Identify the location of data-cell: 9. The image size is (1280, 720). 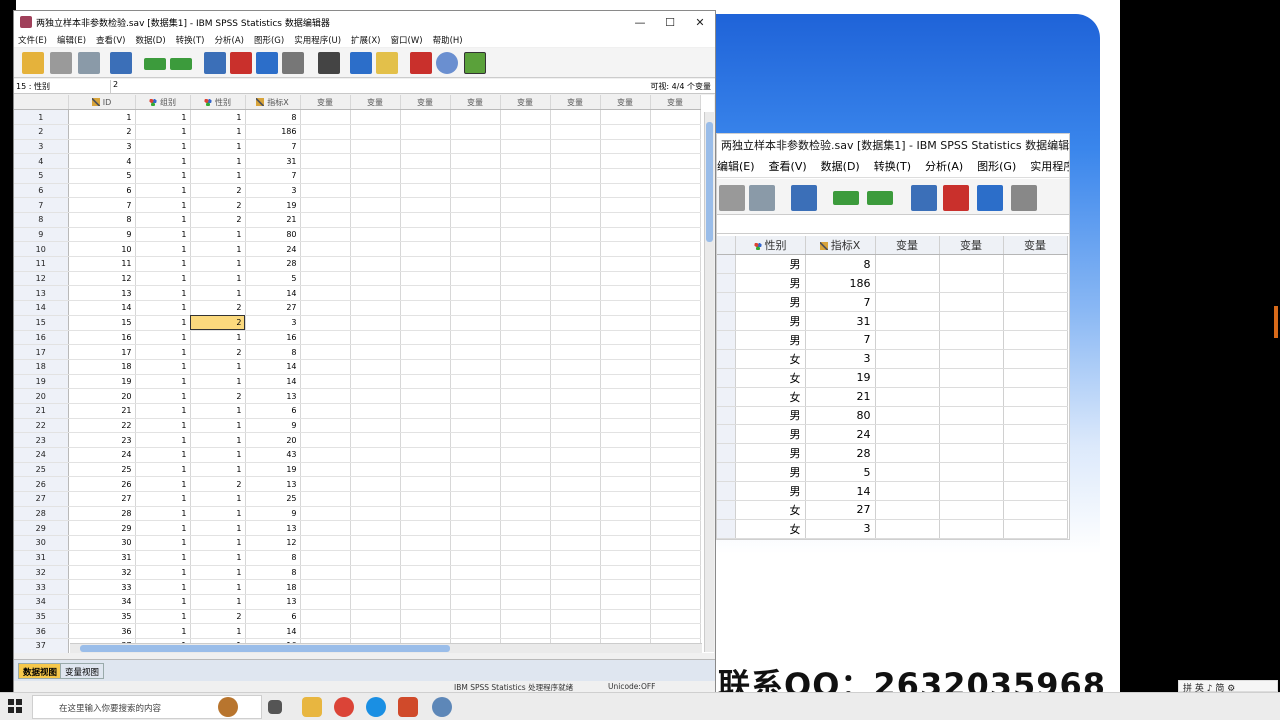
(102, 235).